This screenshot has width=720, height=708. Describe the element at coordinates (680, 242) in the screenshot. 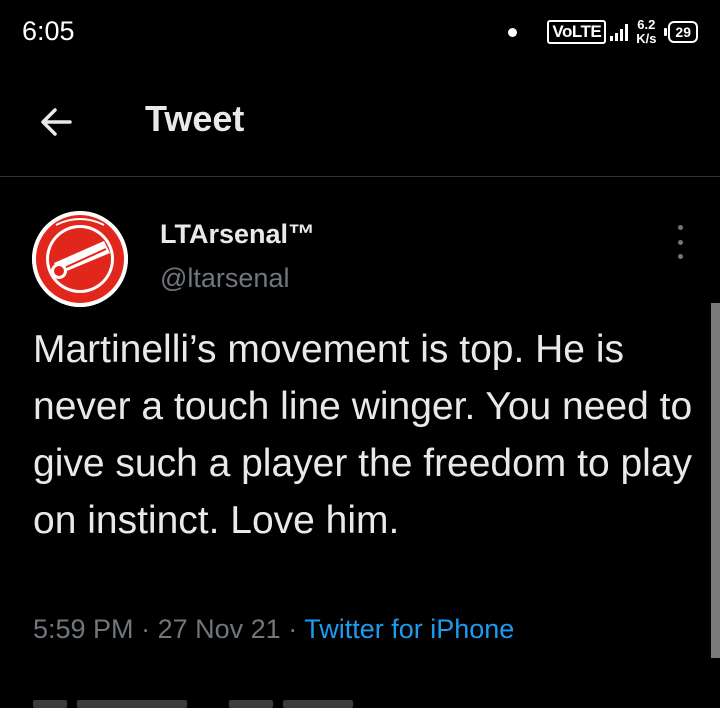

I see `more-options-icon` at that location.